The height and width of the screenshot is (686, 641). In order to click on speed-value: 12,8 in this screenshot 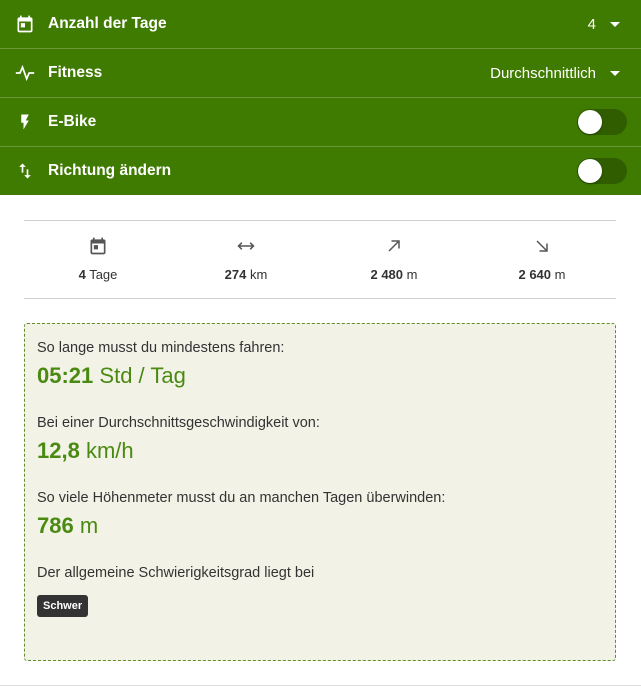, I will do `click(58, 450)`.